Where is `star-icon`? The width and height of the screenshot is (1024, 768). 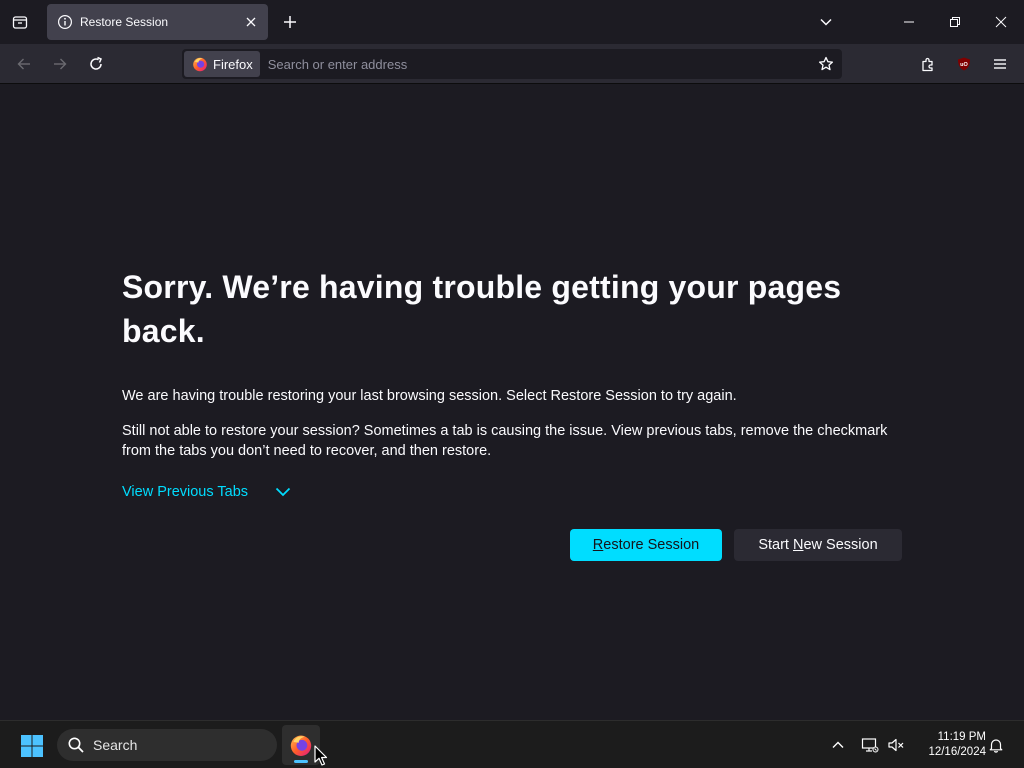 star-icon is located at coordinates (826, 63).